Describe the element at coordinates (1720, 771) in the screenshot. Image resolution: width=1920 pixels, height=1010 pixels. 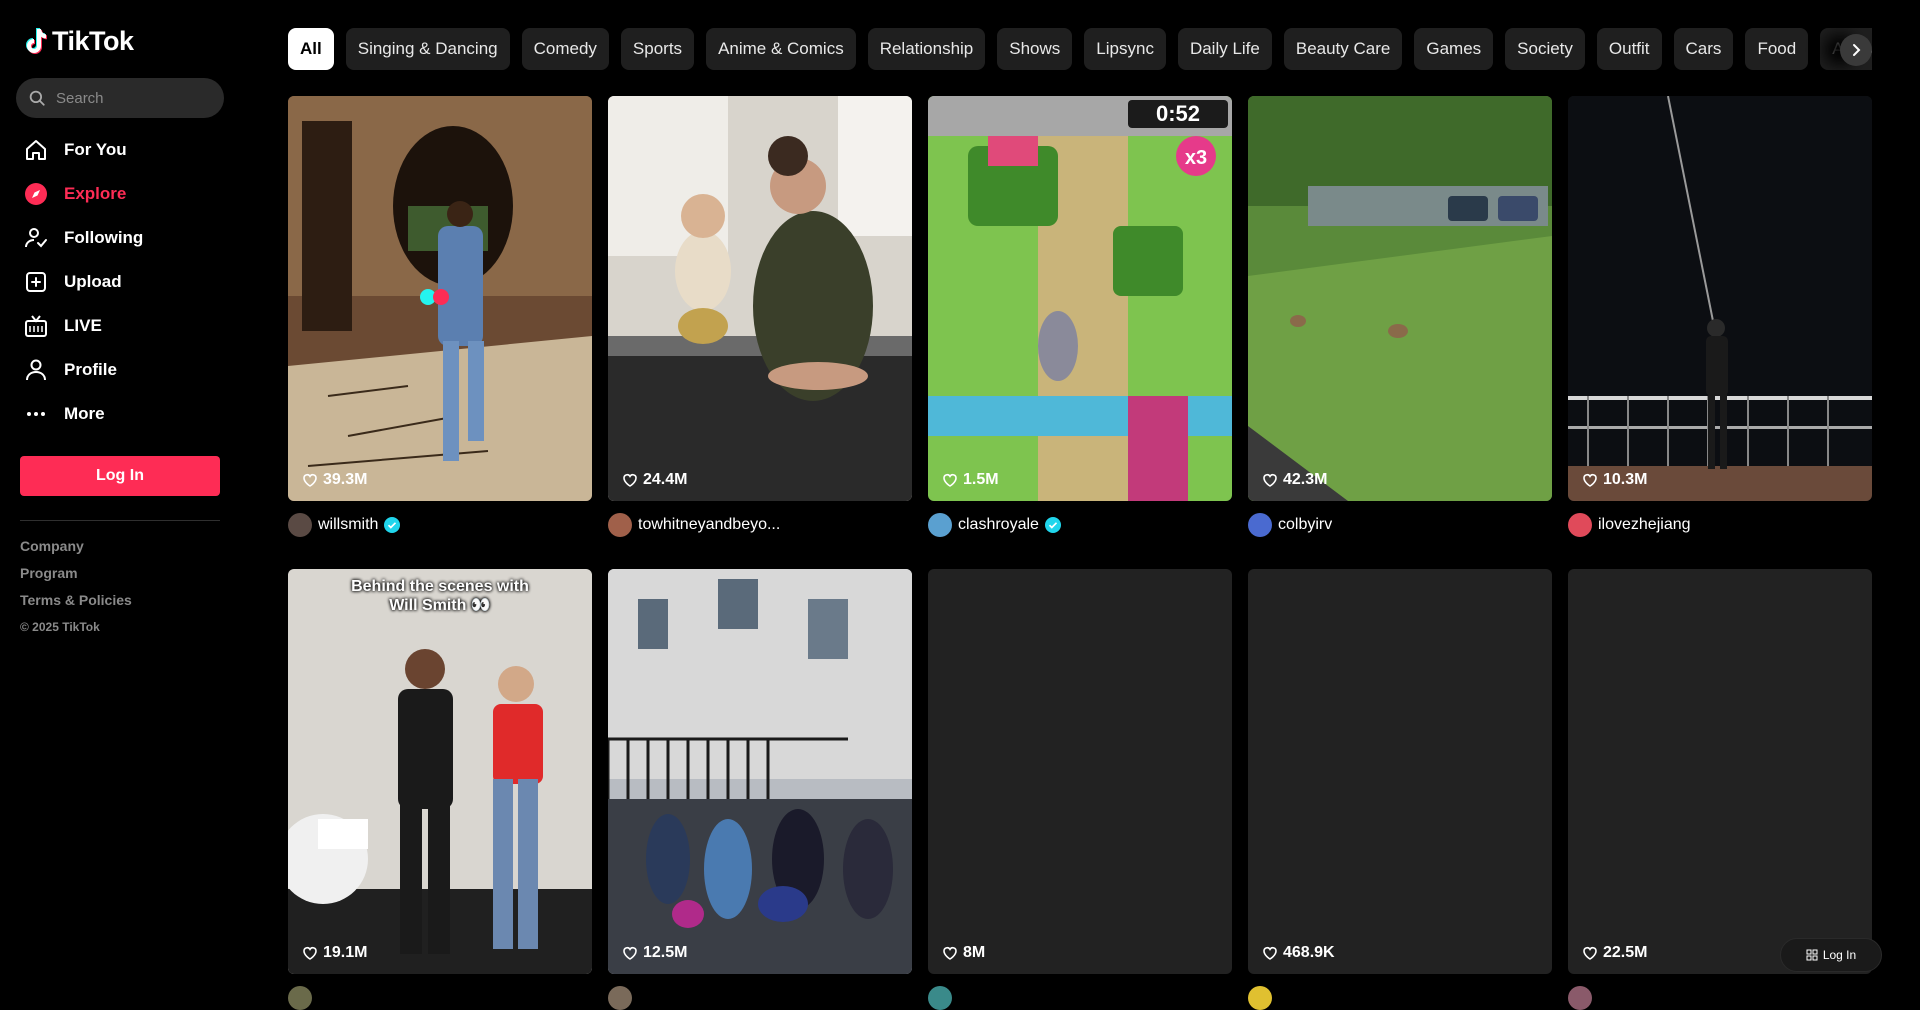
I see `video-thumbnail: 22.5M` at that location.